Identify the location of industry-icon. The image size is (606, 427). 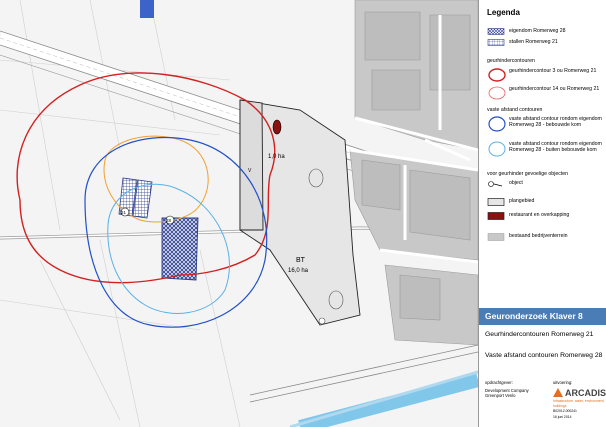
(496, 237).